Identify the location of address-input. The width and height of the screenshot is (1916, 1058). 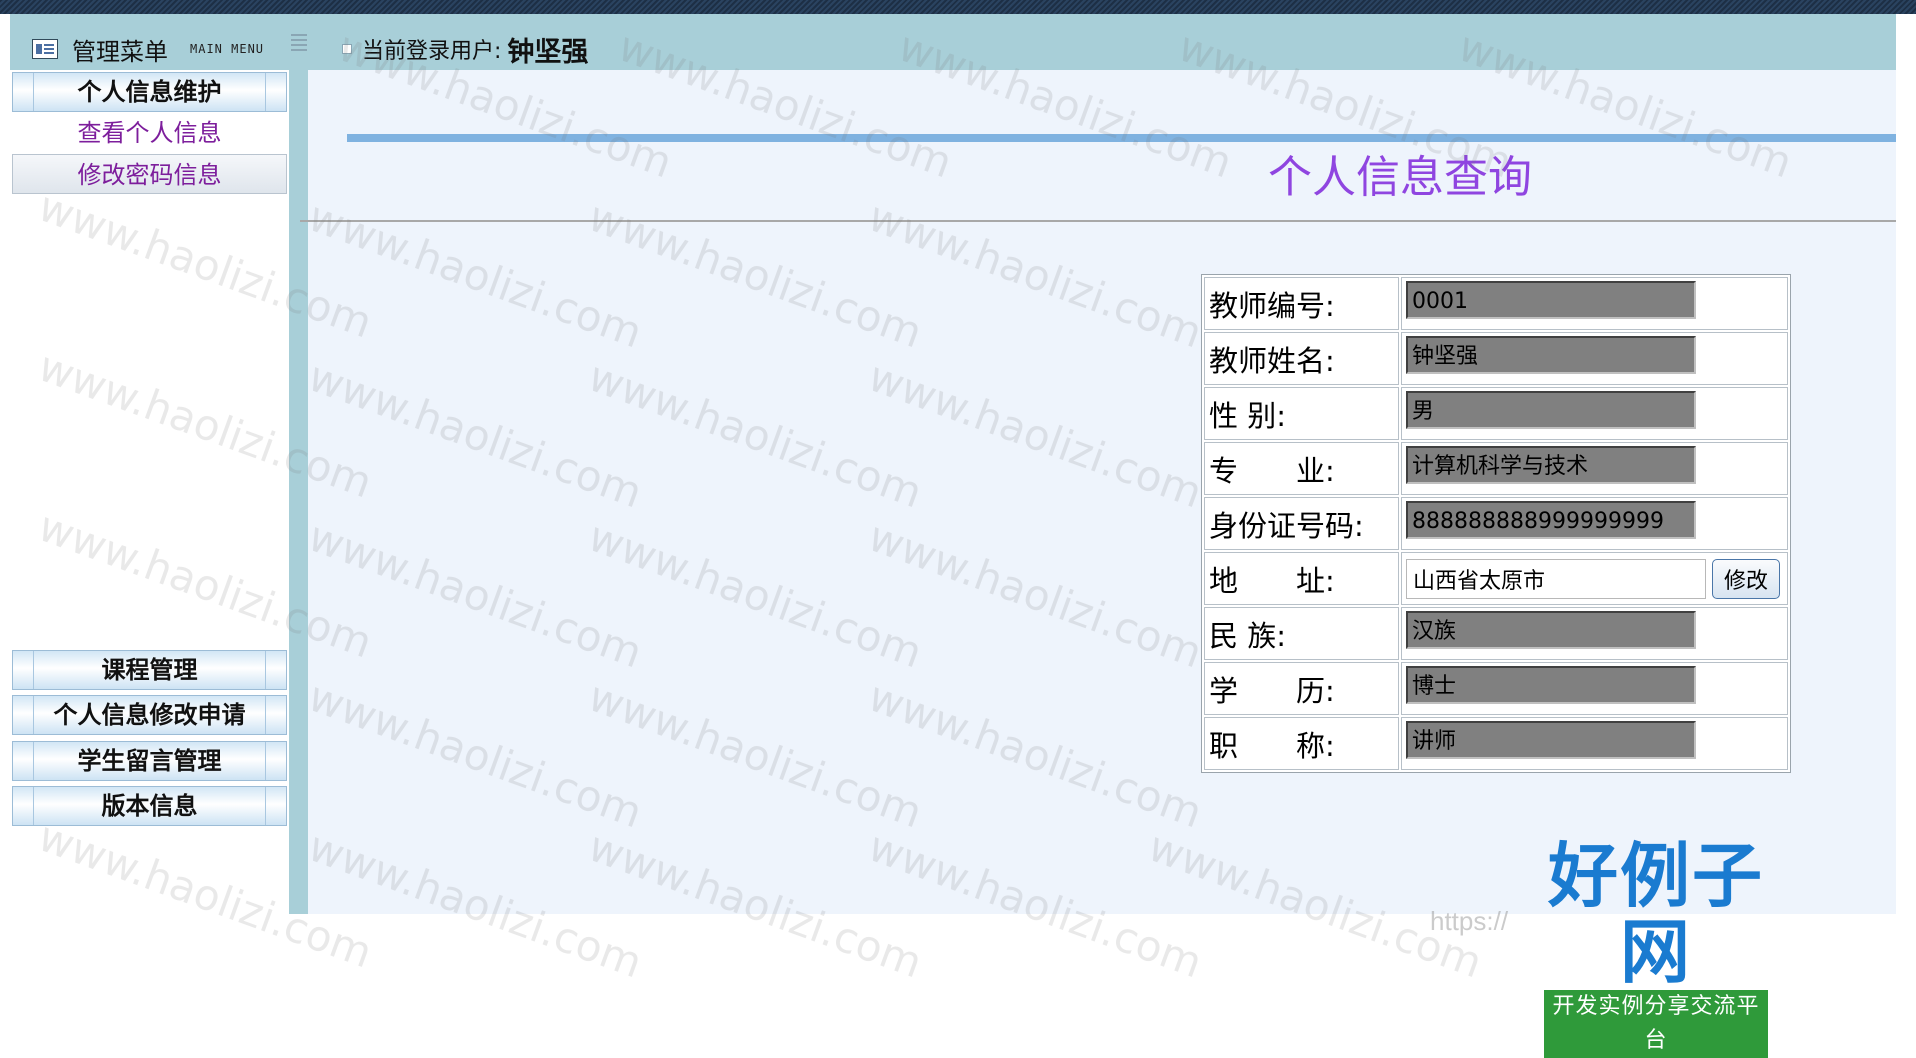
(1556, 578).